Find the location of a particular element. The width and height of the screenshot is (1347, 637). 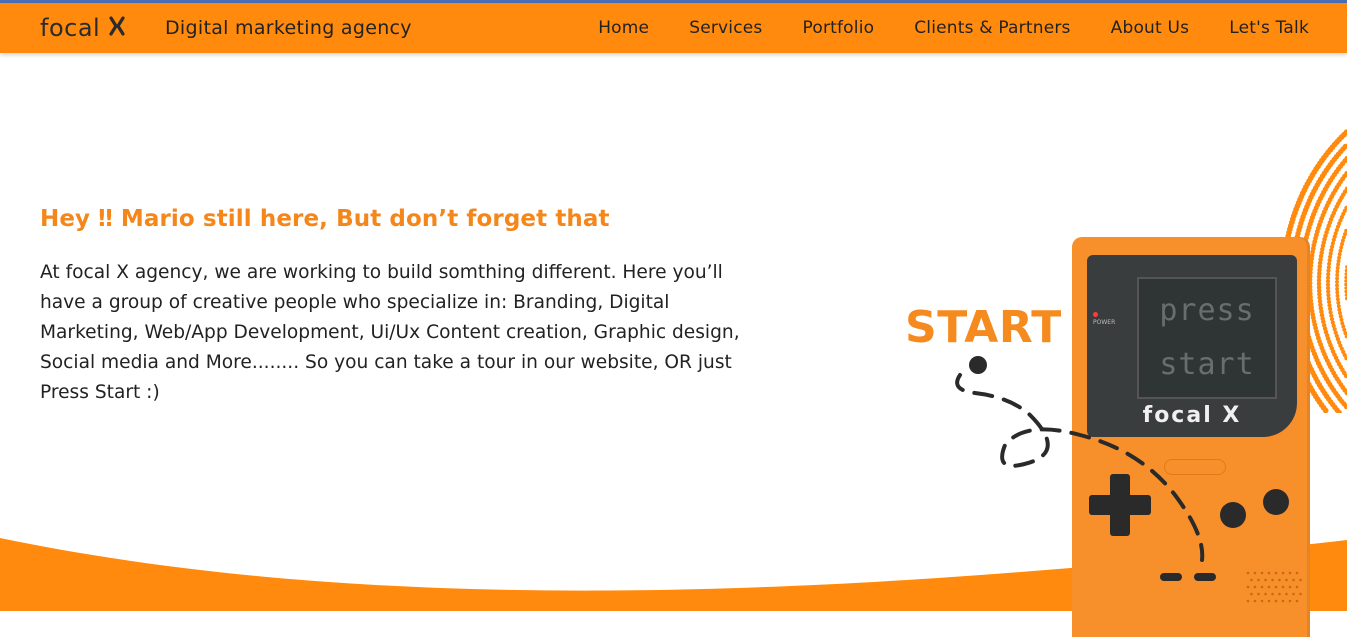

logo: focal is located at coordinates (83, 28).